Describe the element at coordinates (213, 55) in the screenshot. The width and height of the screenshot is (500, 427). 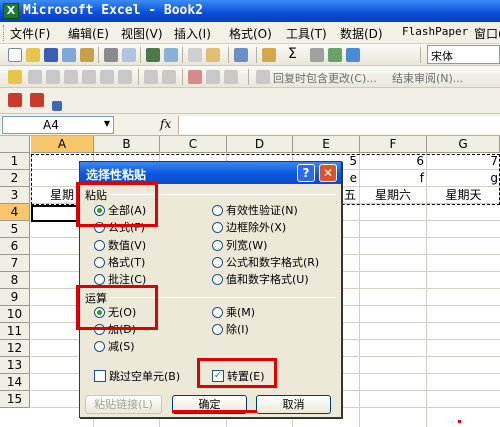
I see `paste-icon` at that location.